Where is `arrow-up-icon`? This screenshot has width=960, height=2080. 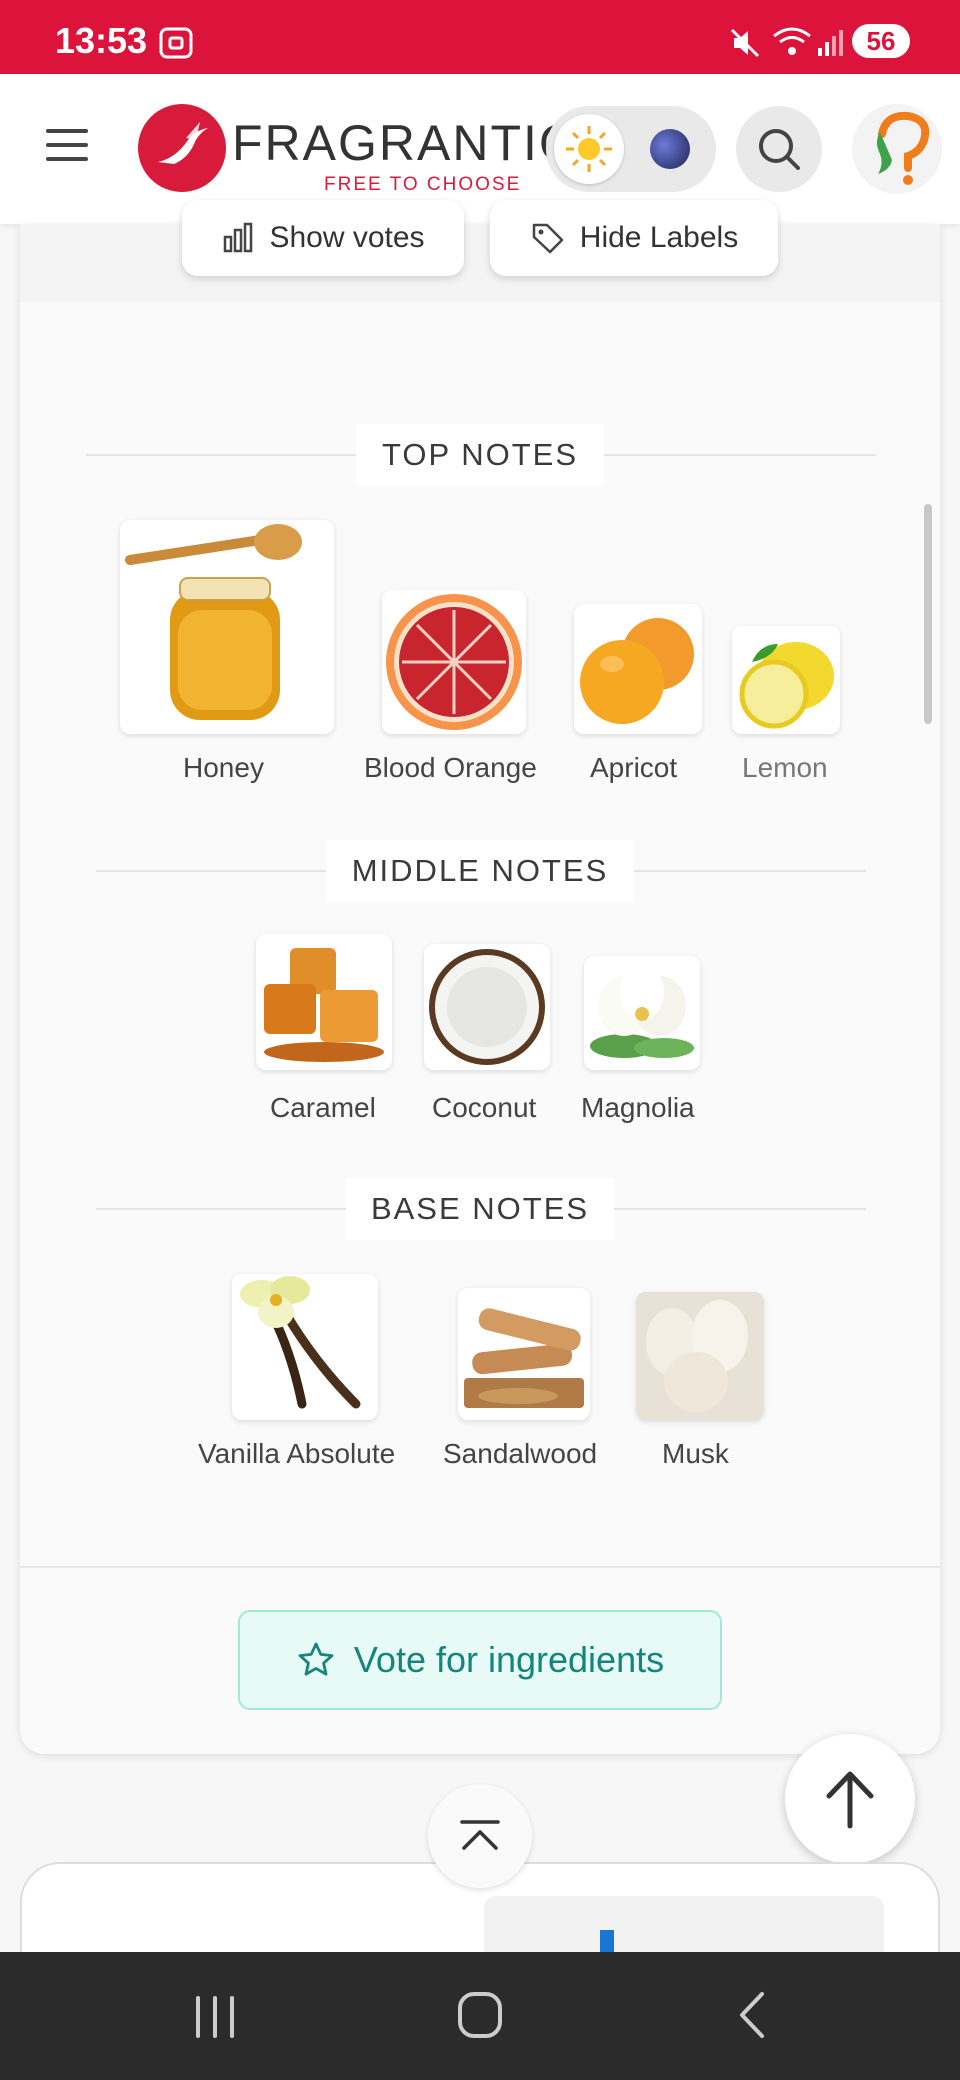
arrow-up-icon is located at coordinates (850, 1800).